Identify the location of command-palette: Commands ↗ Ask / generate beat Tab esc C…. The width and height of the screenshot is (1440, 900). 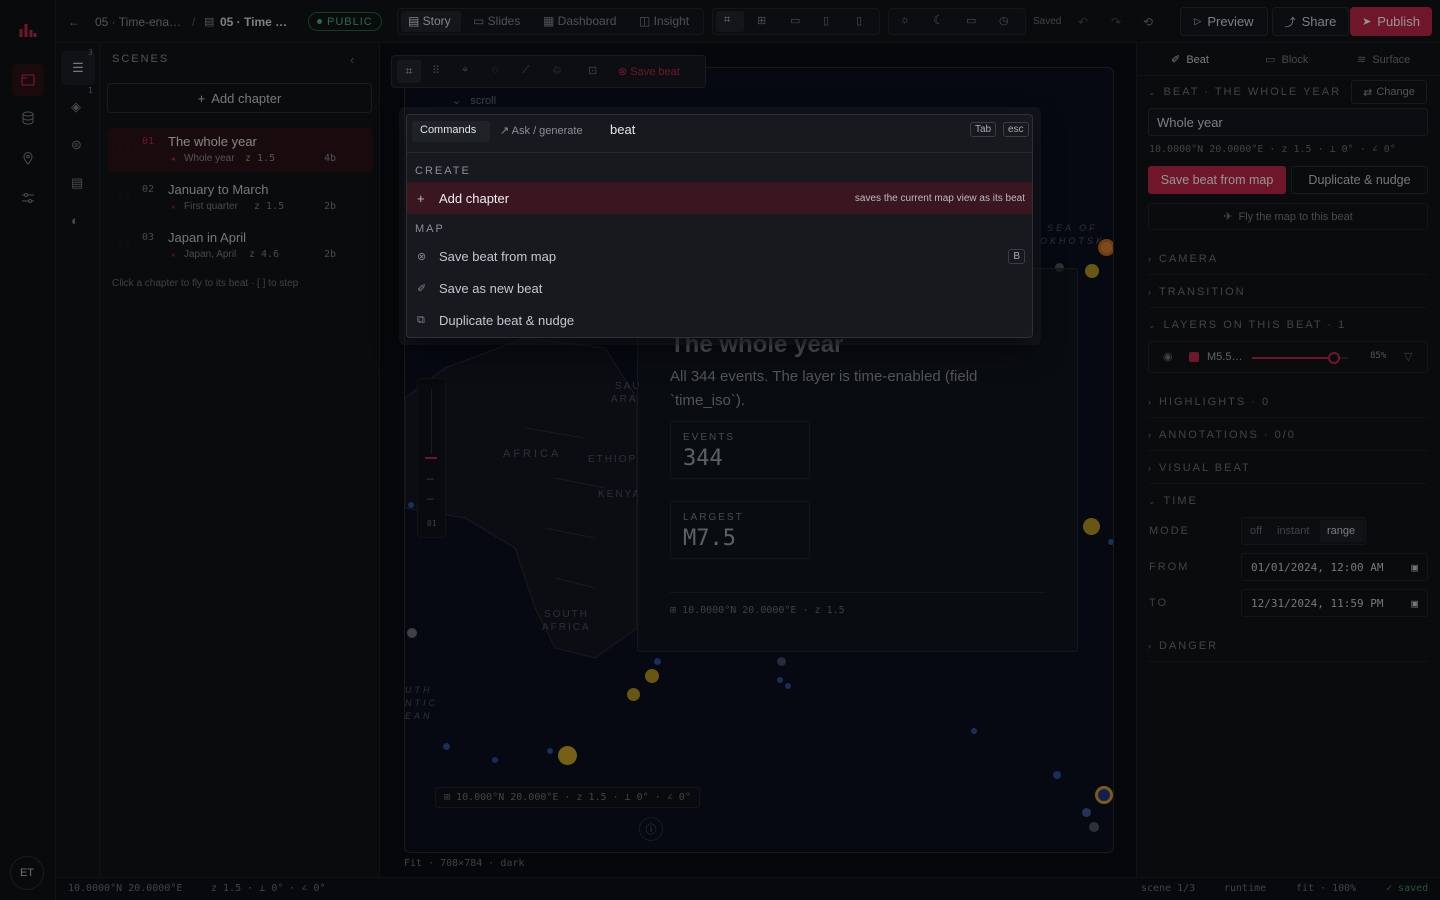
(719, 226).